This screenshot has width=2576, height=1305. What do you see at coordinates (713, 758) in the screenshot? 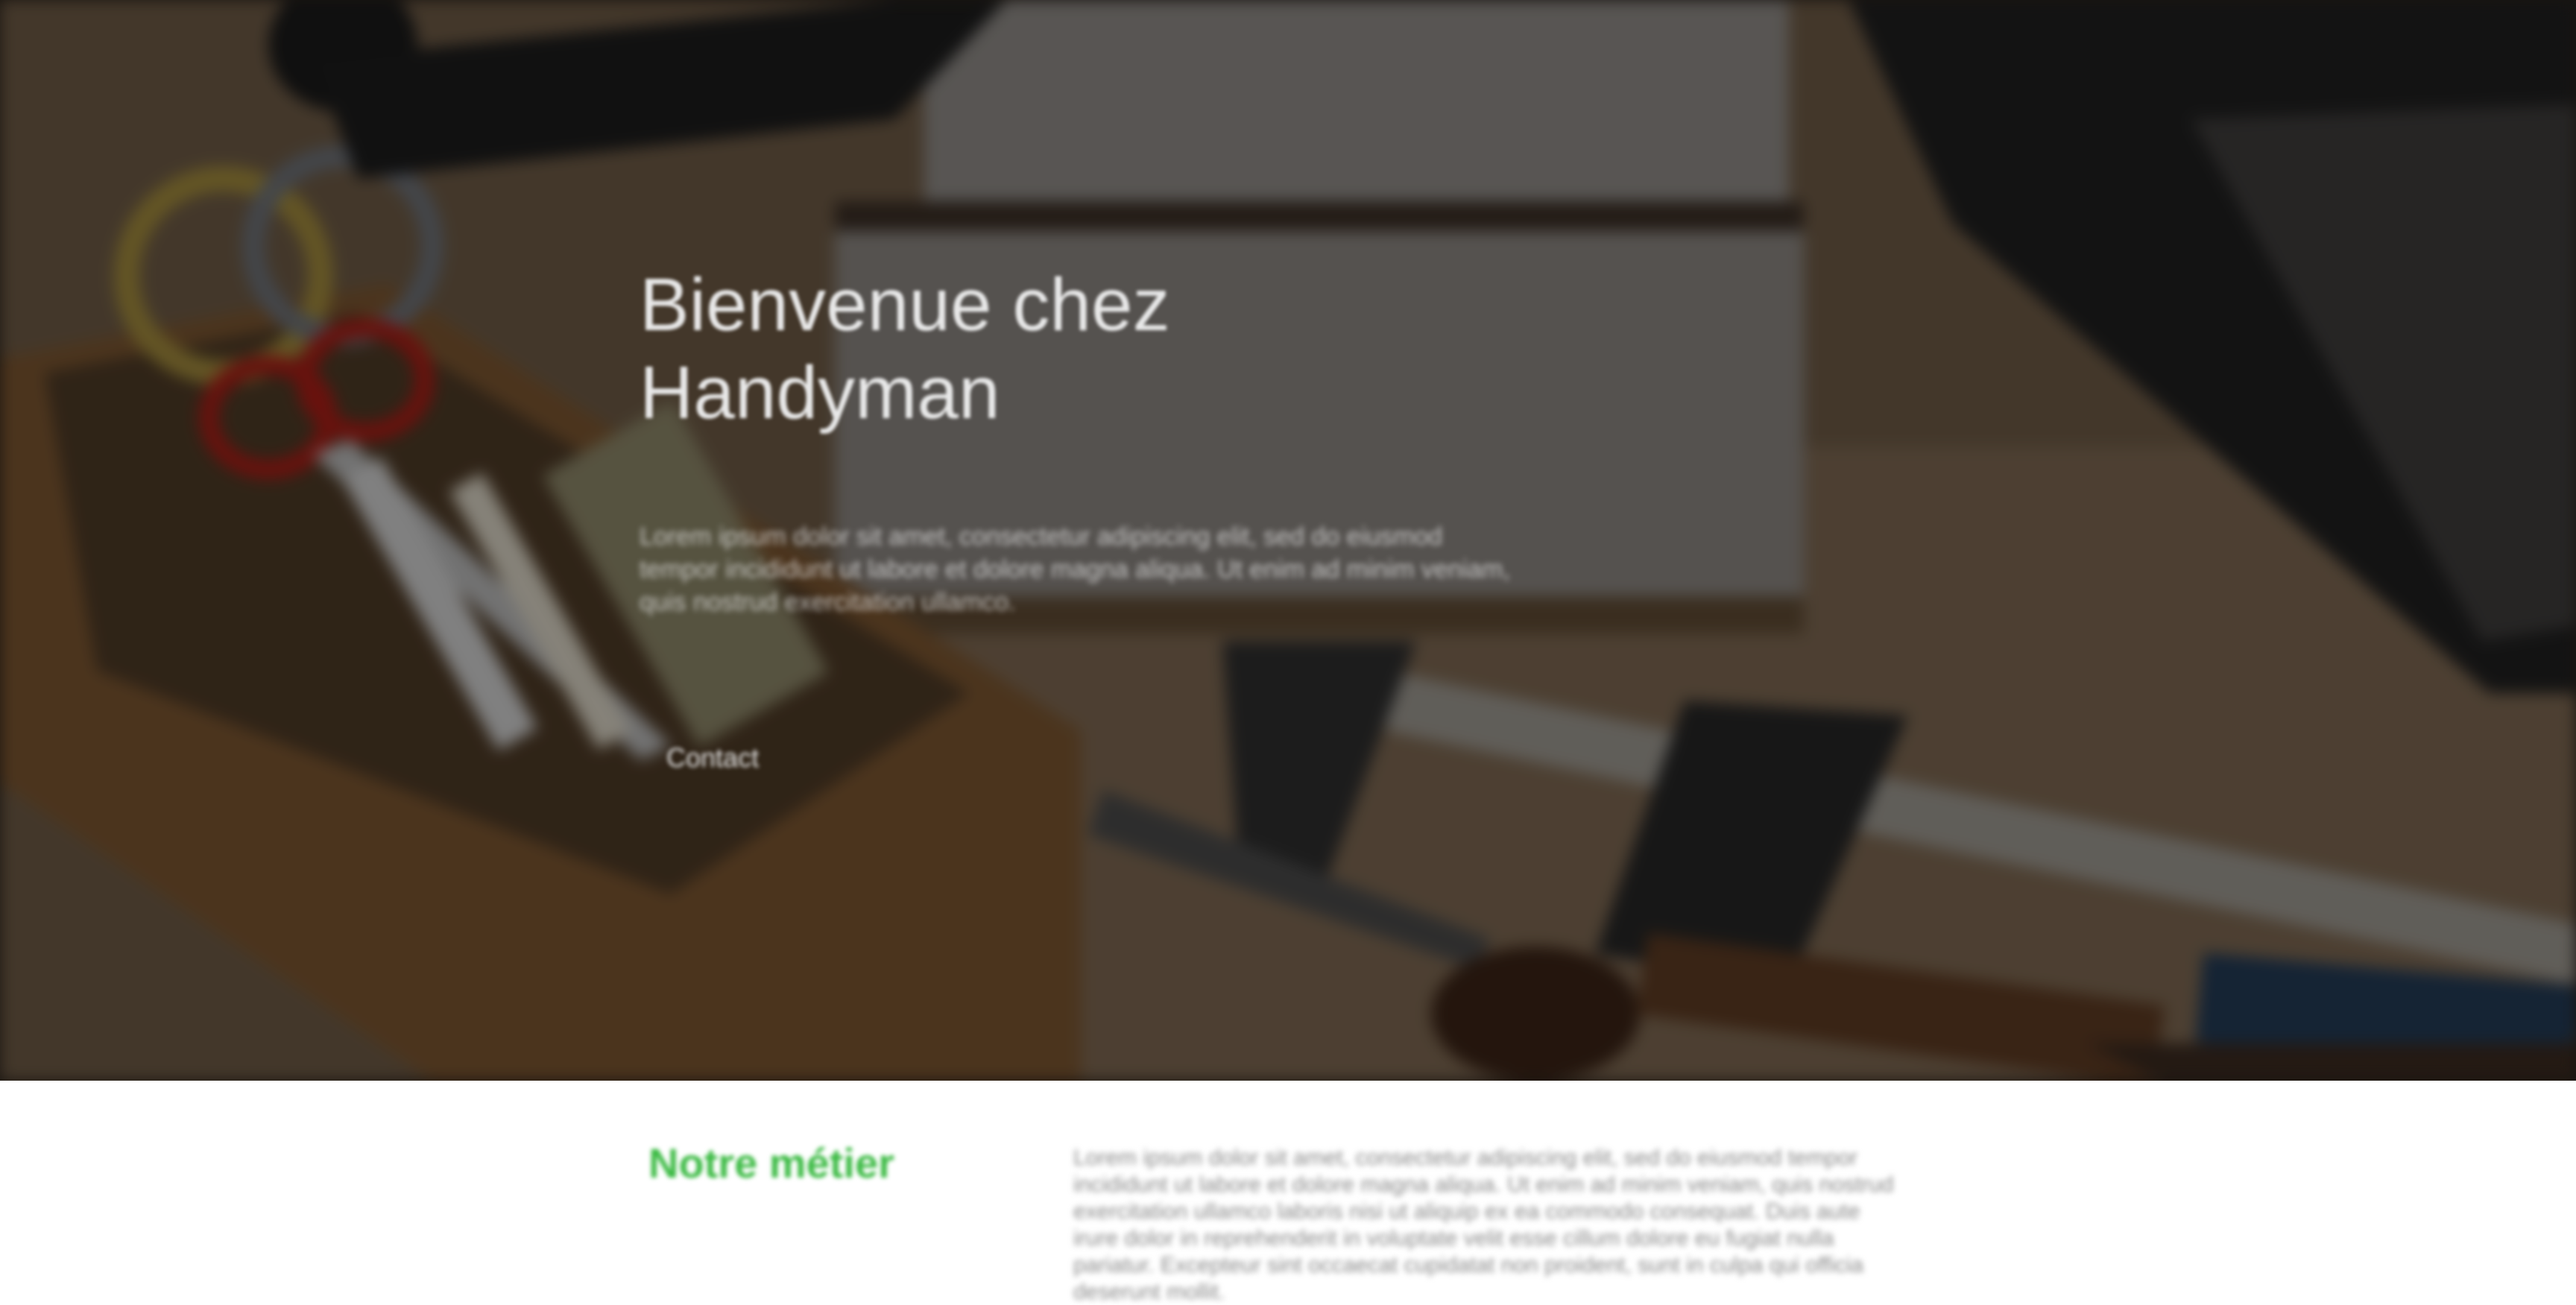
I see `hero-contact-button: Contact` at bounding box center [713, 758].